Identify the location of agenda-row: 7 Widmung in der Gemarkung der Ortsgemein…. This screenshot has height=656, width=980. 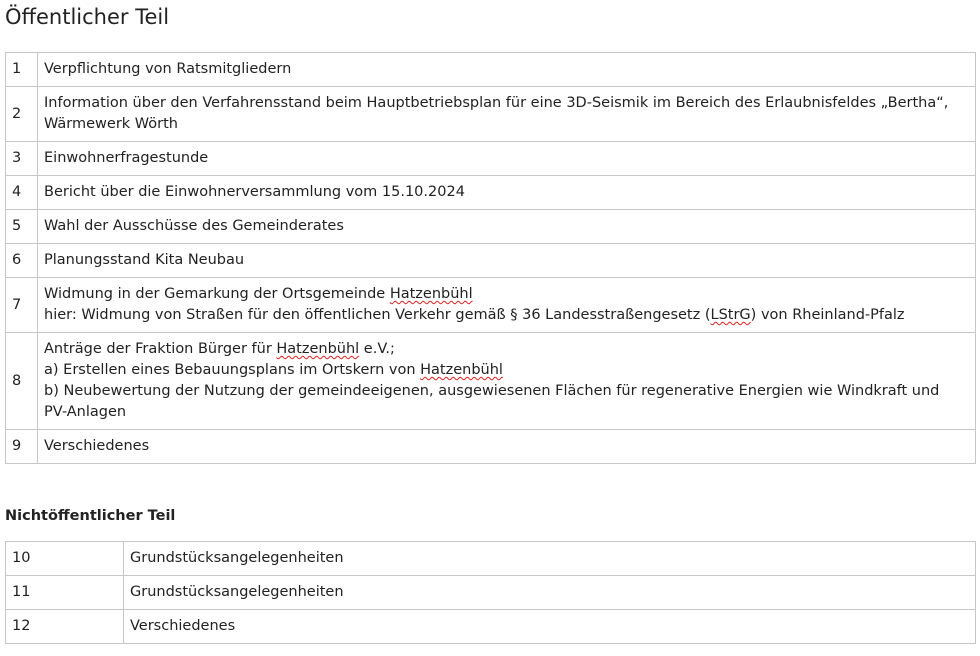
(490, 305).